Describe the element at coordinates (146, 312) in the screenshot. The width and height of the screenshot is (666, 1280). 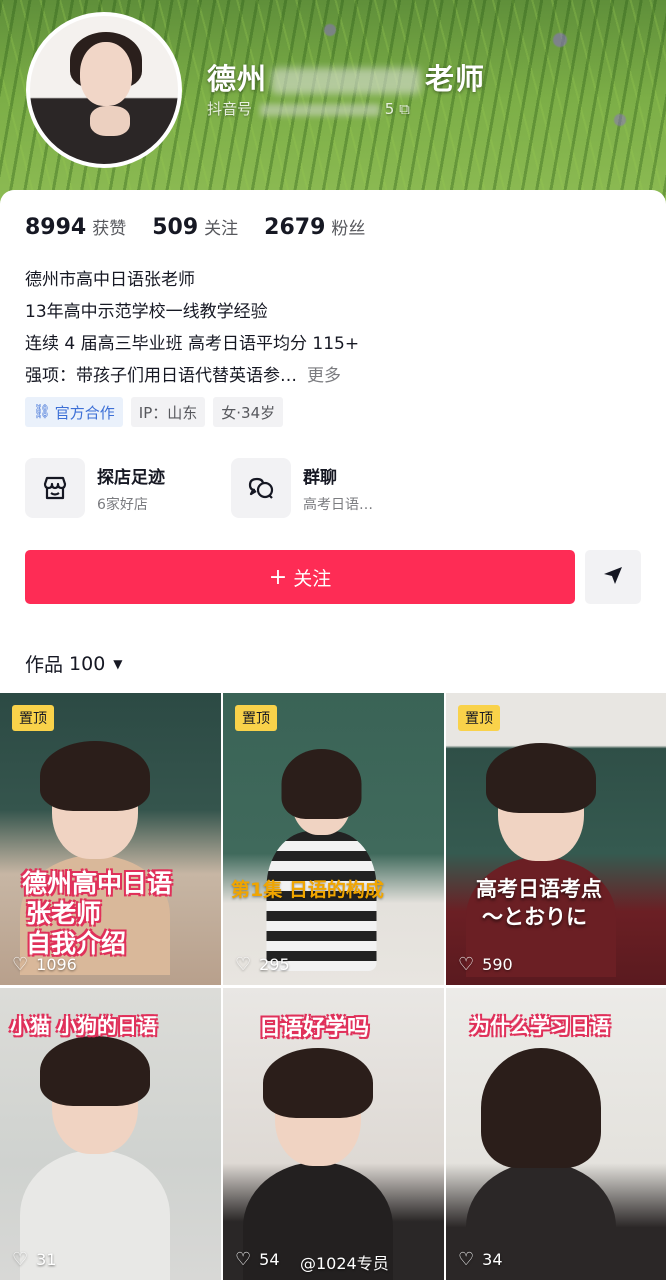
I see `bio-line: 13年高中示范学校一线教学经验` at that location.